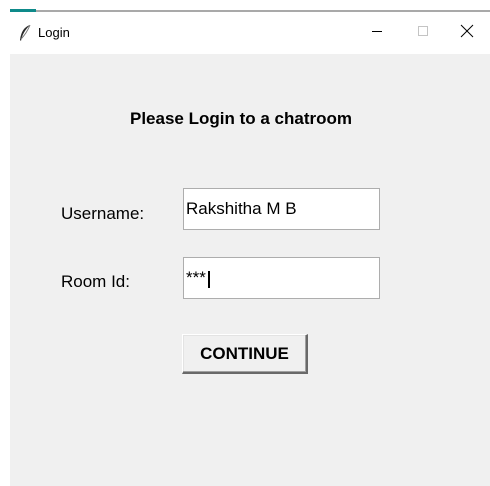 The image size is (490, 486). What do you see at coordinates (241, 118) in the screenshot?
I see `login-heading: Please Login to a chatroom` at bounding box center [241, 118].